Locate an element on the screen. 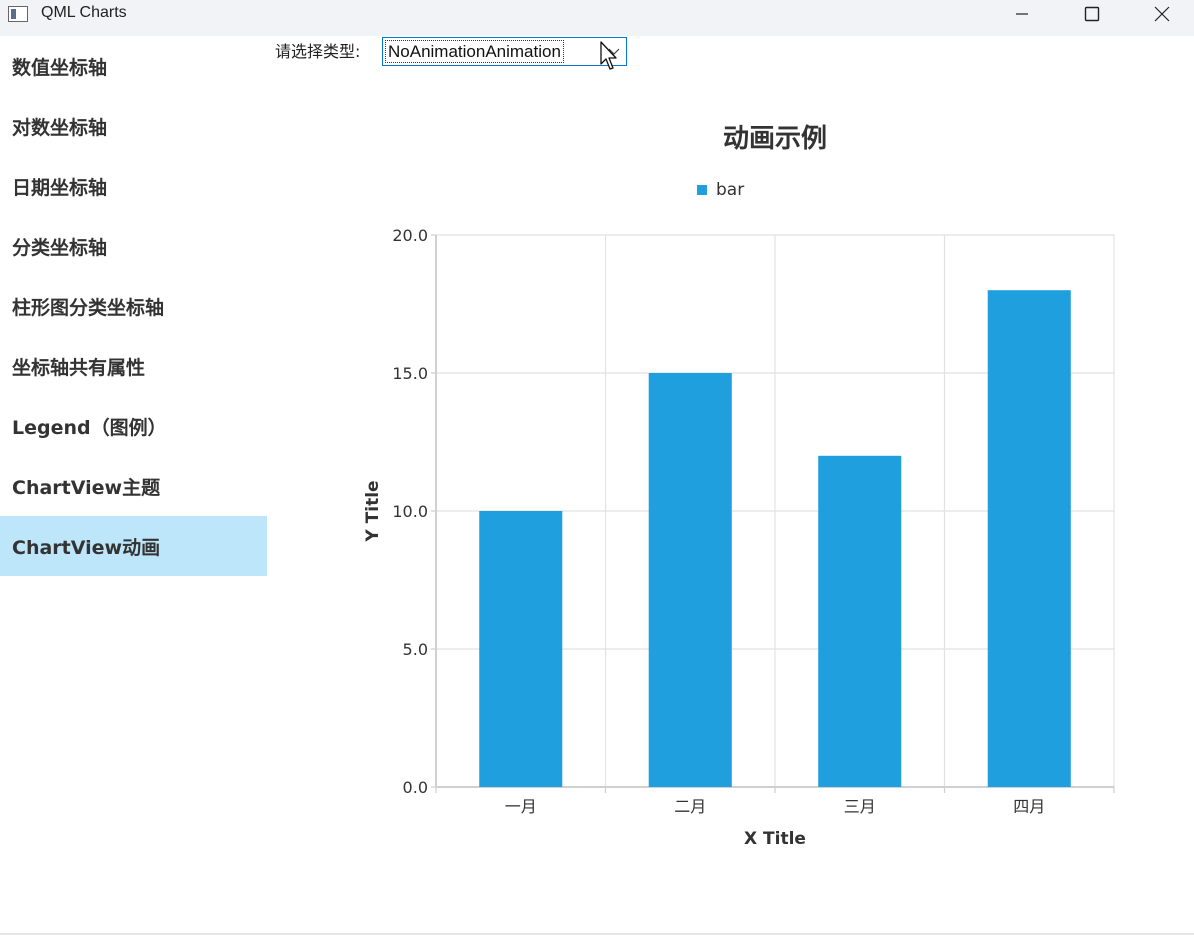 The image size is (1194, 935). legend-label: bar is located at coordinates (730, 190).